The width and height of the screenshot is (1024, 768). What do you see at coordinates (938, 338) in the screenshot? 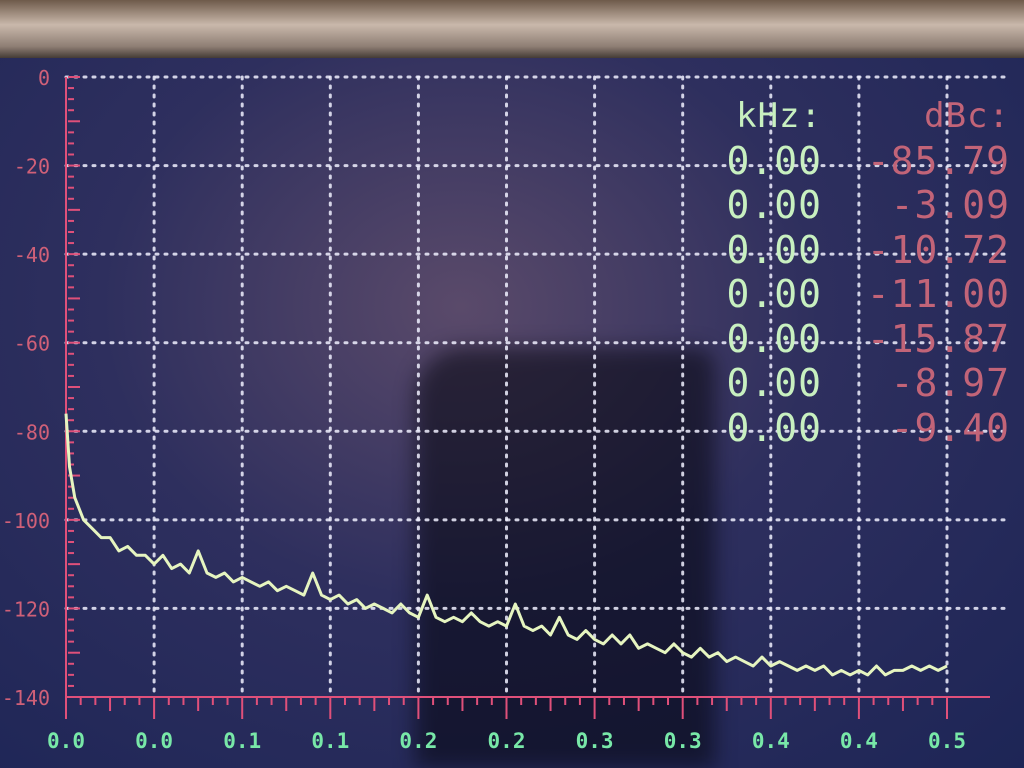
I see `dbc-value: -15.87` at bounding box center [938, 338].